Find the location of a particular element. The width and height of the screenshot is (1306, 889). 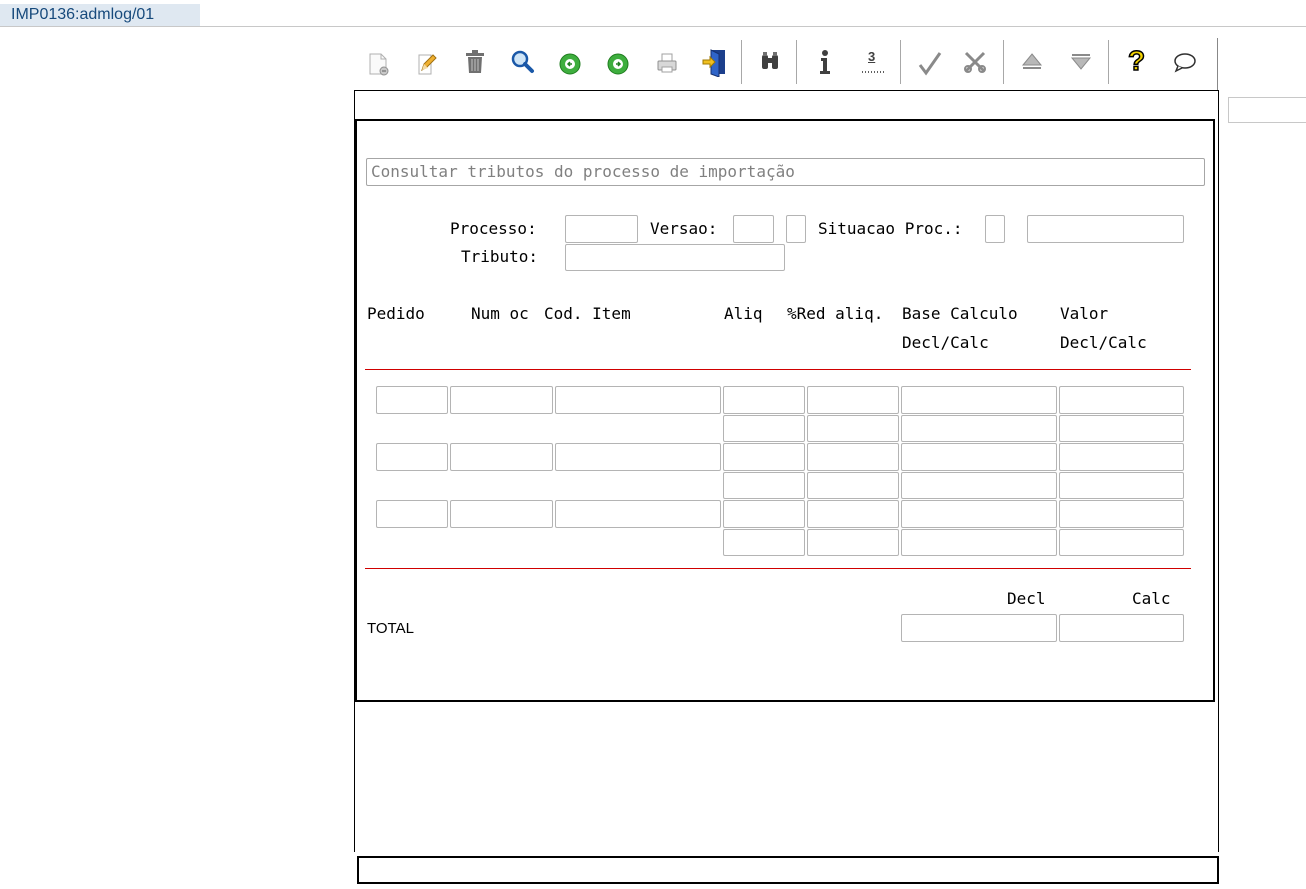

list-icon: 3 is located at coordinates (873, 62).